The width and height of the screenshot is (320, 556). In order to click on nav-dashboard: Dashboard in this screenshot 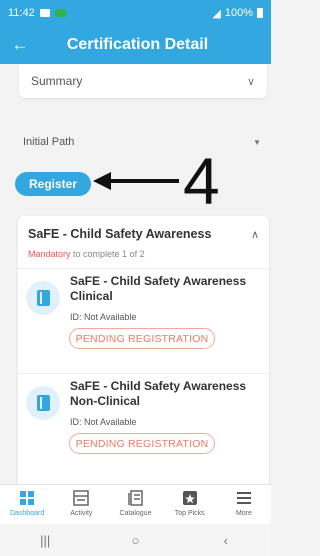, I will do `click(27, 504)`.